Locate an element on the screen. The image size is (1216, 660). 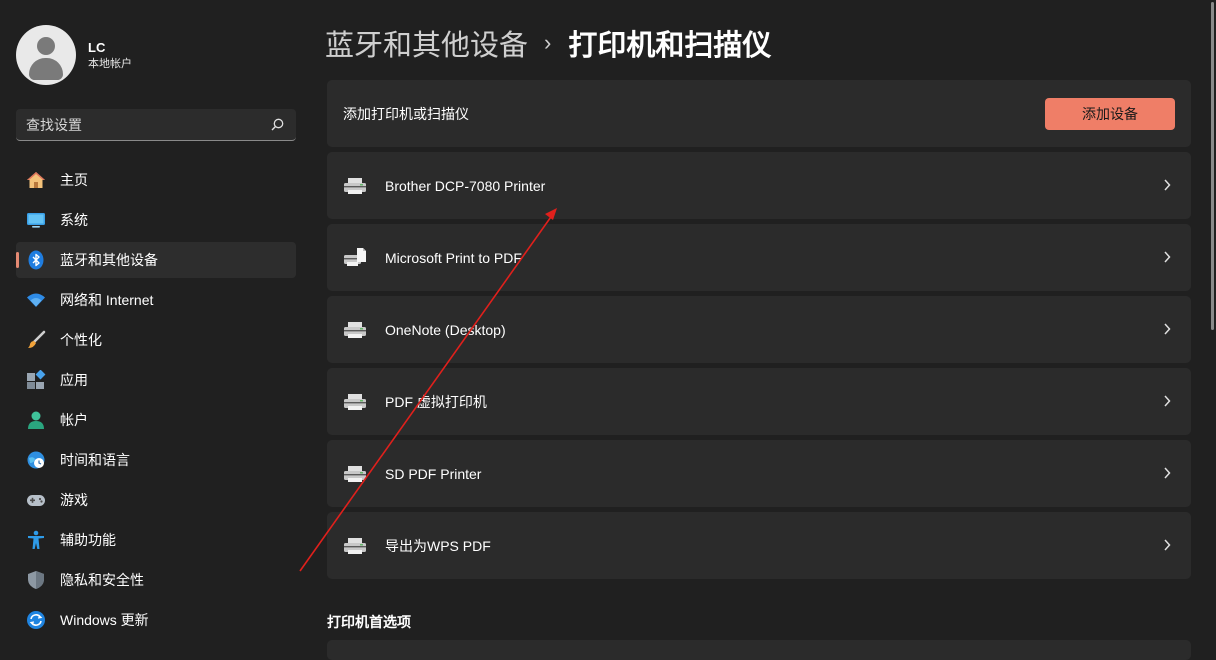
scrollbar is located at coordinates (1212, 166).